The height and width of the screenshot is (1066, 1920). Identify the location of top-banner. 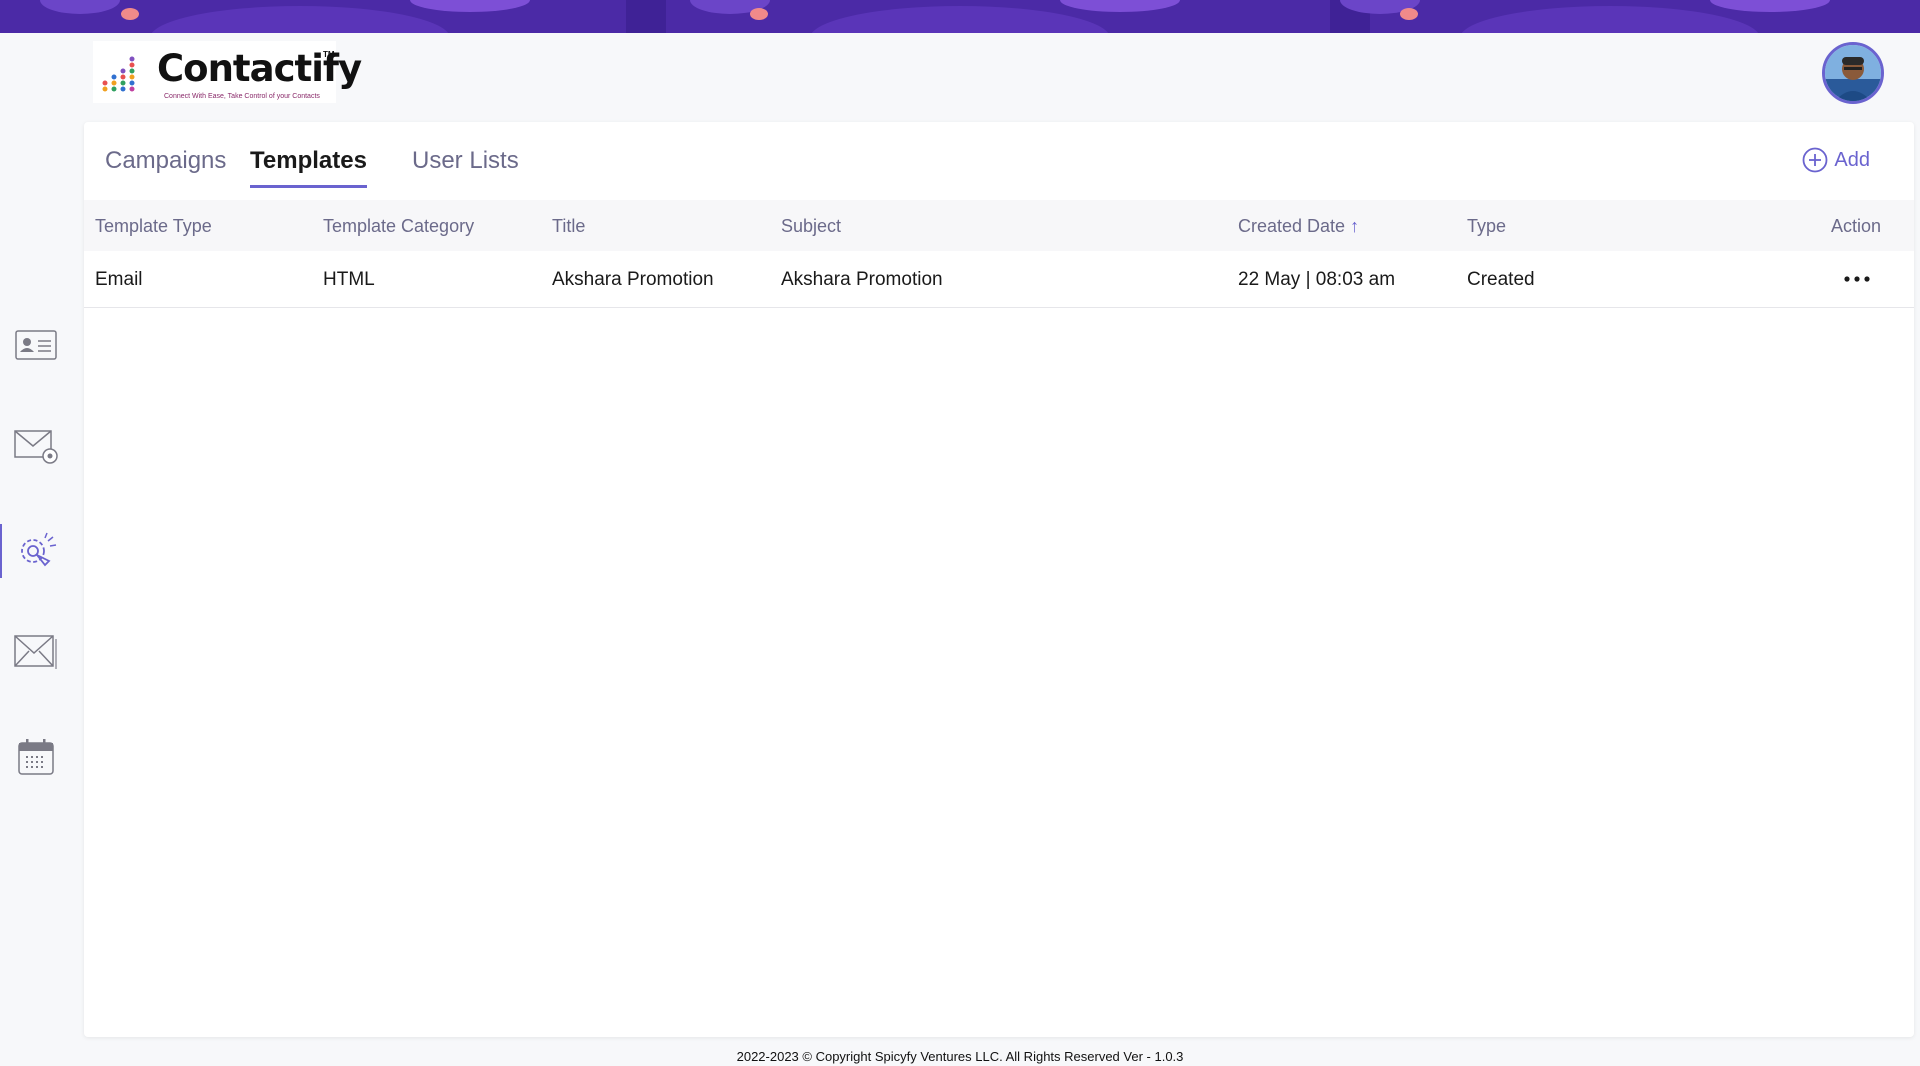
(960, 16).